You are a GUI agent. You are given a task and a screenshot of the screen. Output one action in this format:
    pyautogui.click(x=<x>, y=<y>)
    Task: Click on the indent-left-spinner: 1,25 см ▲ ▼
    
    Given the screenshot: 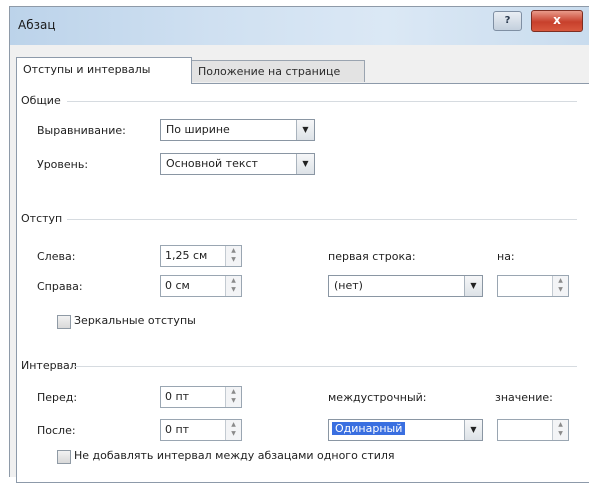 What is the action you would take?
    pyautogui.click(x=201, y=256)
    